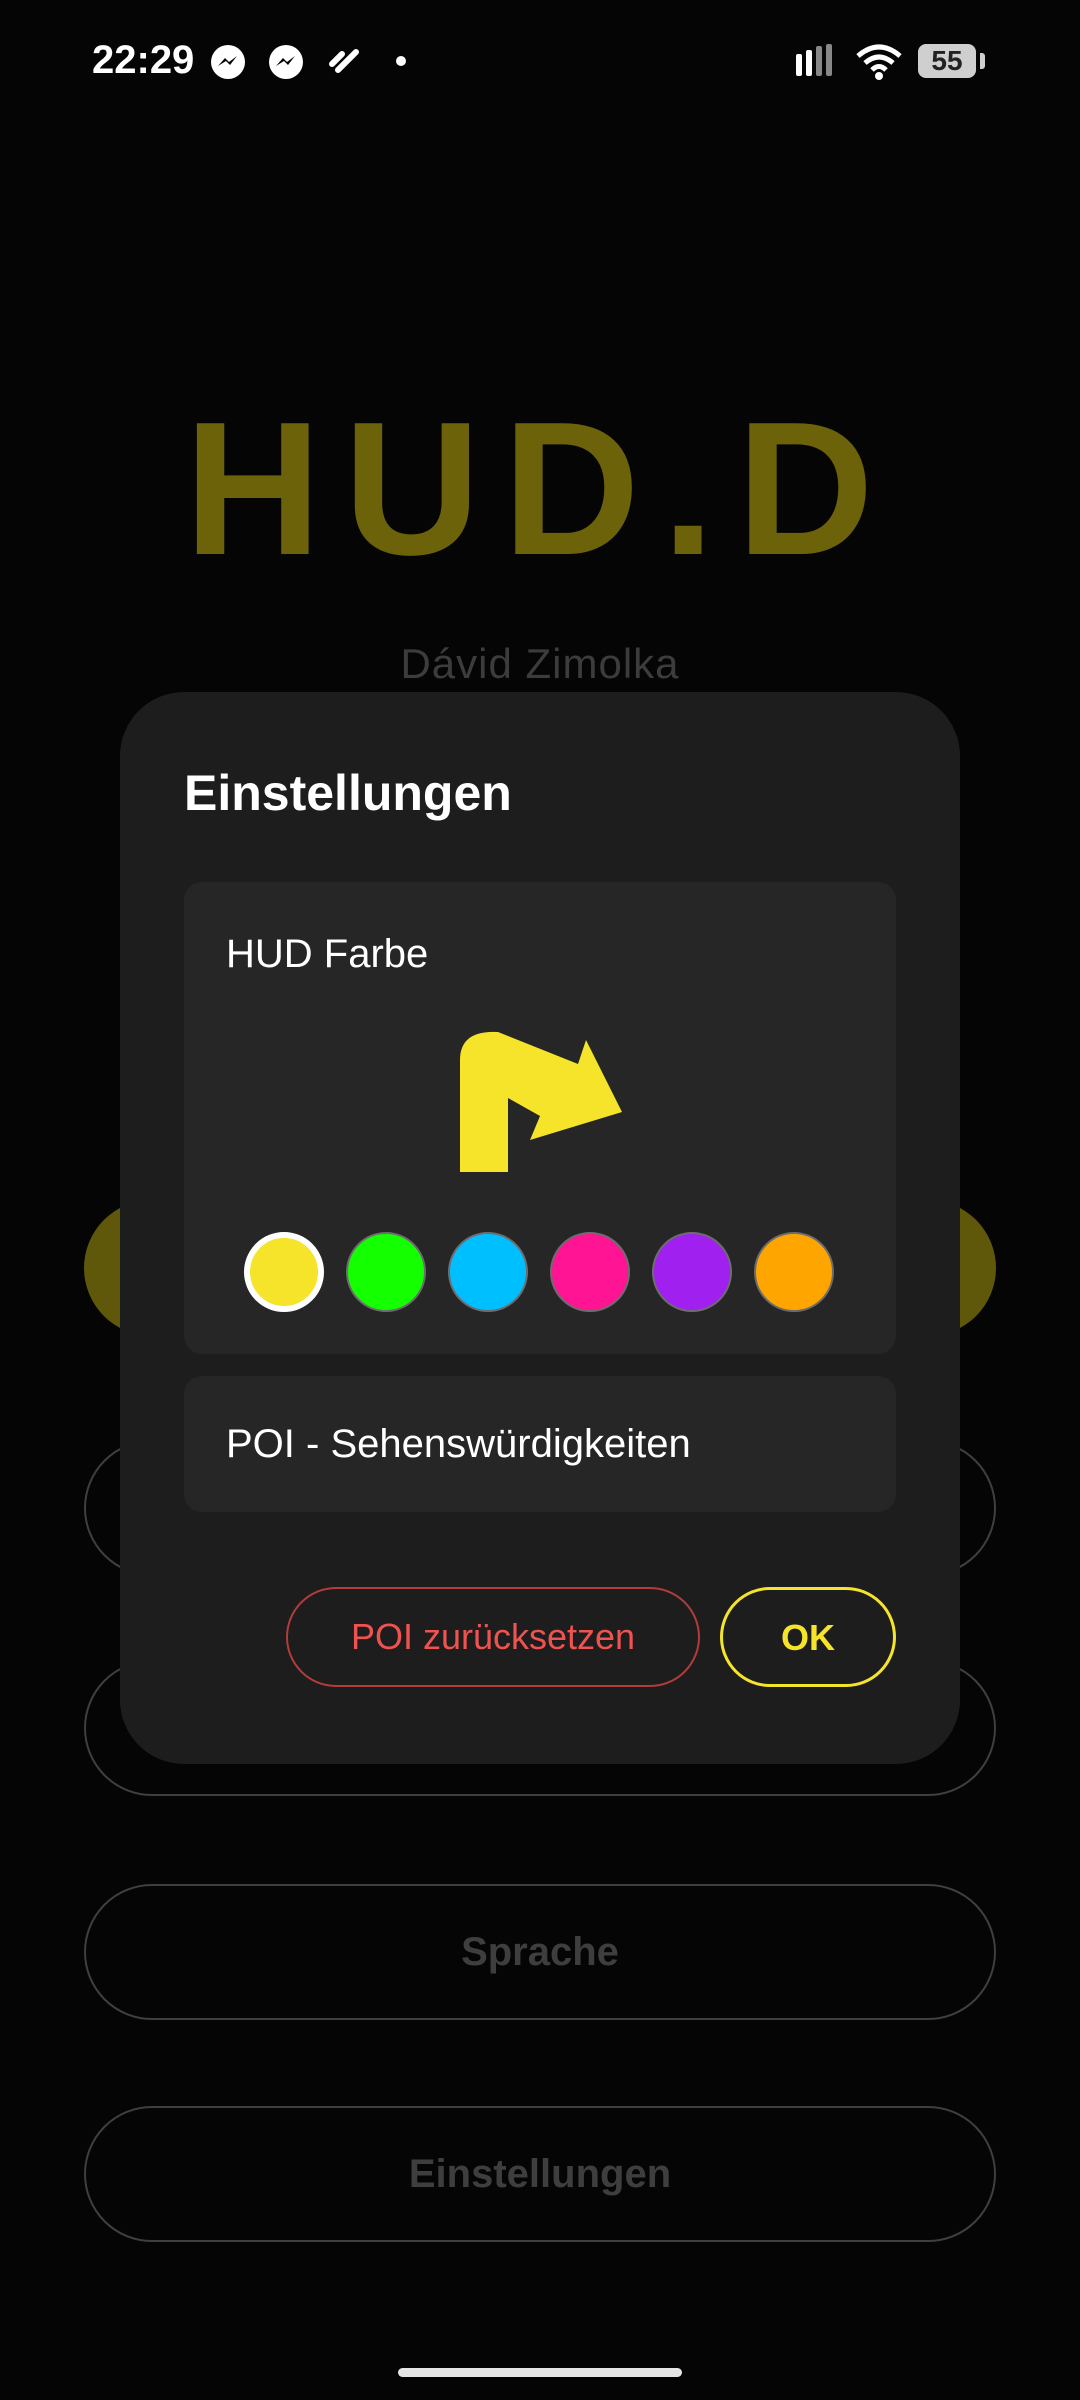 This screenshot has height=2400, width=1080. I want to click on battery-tip, so click(982, 61).